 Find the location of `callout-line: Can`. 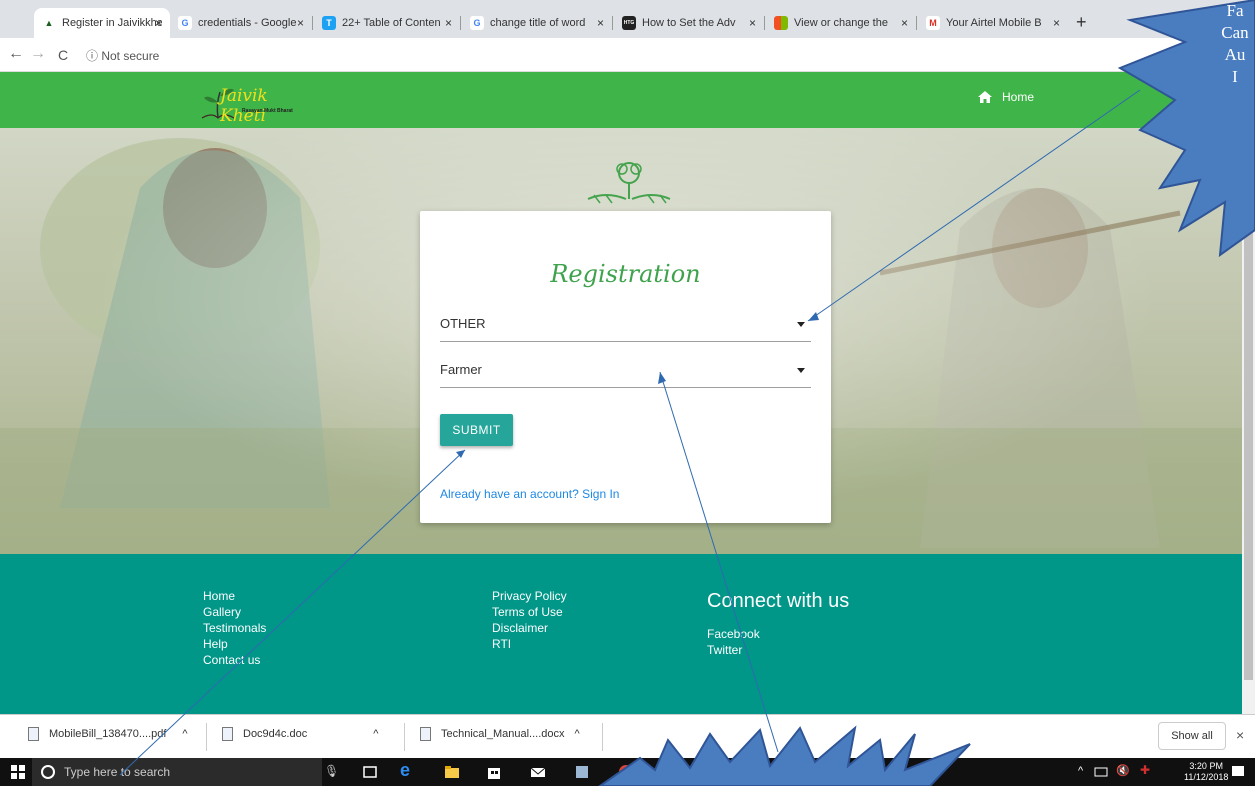

callout-line: Can is located at coordinates (1235, 32).